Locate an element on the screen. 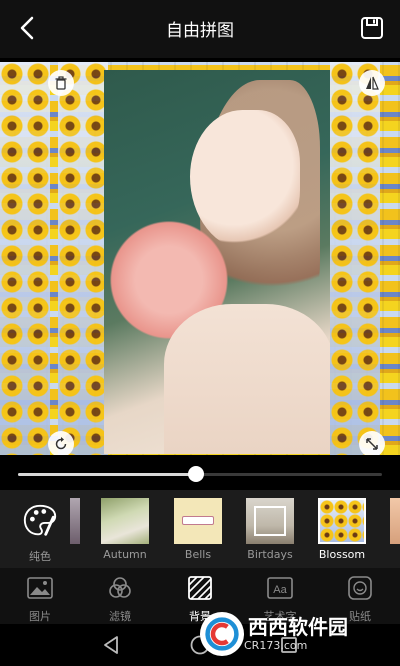  rotate-icon is located at coordinates (61, 443).